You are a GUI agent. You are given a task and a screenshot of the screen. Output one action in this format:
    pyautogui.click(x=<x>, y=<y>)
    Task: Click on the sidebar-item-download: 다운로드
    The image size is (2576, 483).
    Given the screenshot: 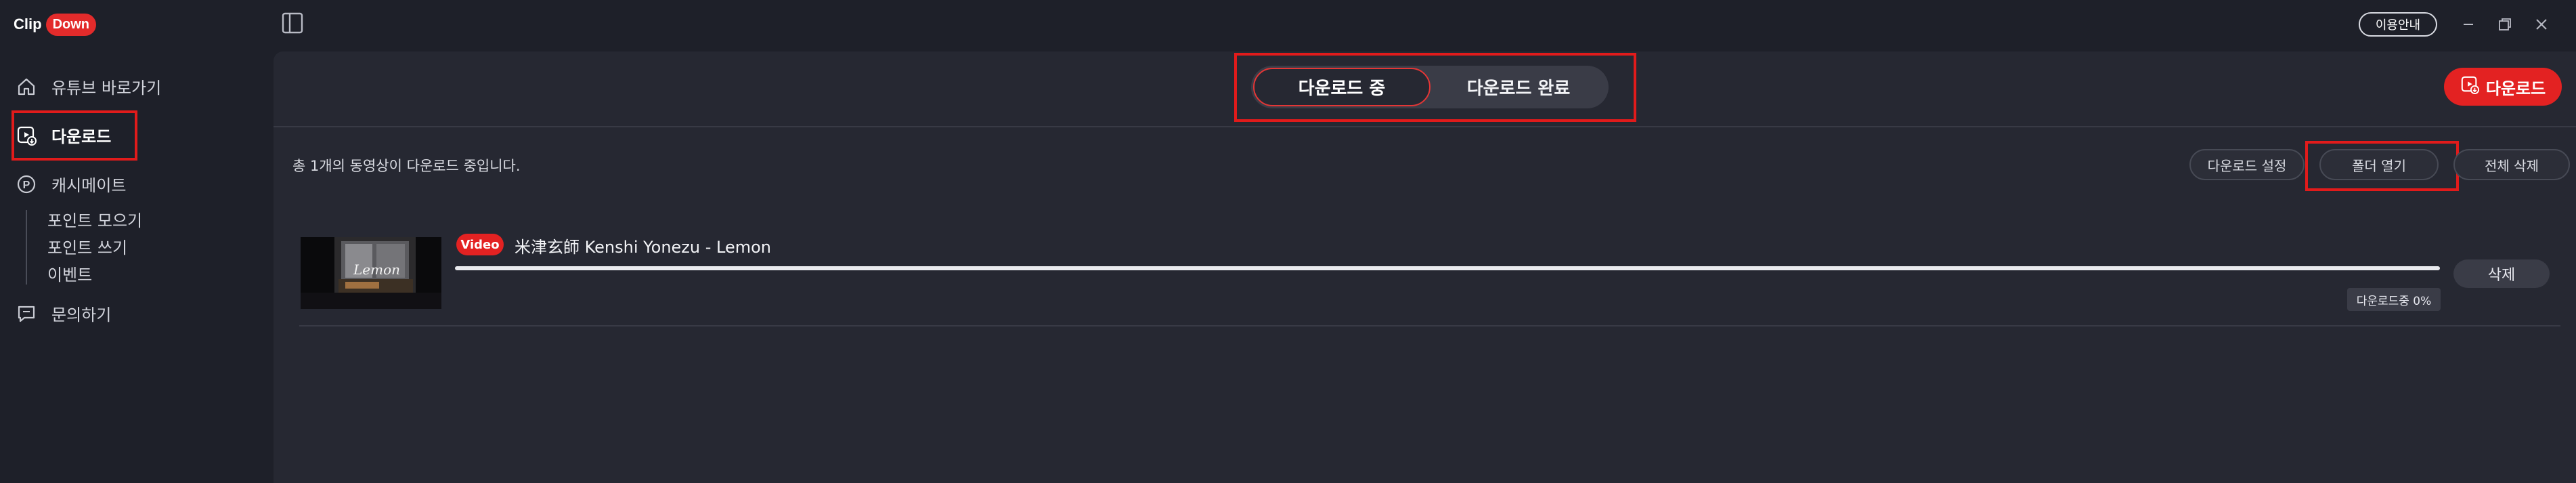 What is the action you would take?
    pyautogui.click(x=63, y=135)
    